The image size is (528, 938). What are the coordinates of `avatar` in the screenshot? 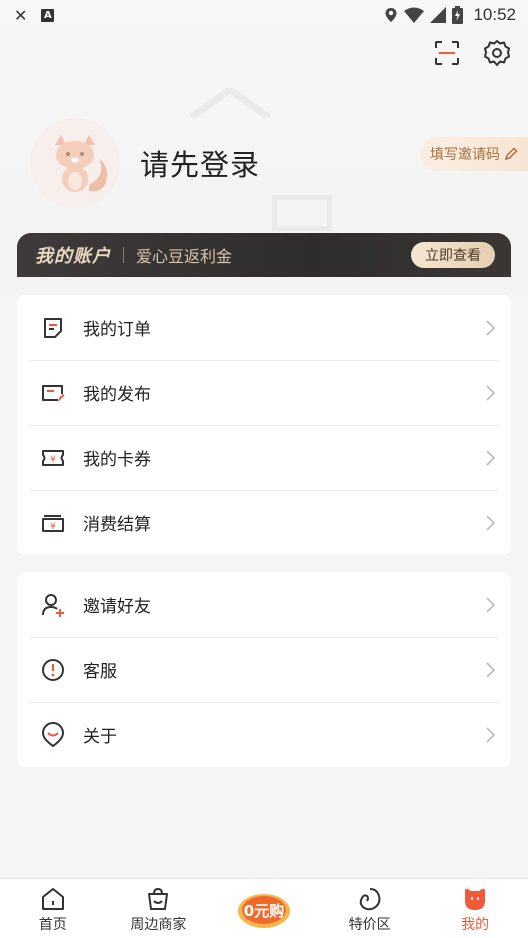 It's located at (75, 163).